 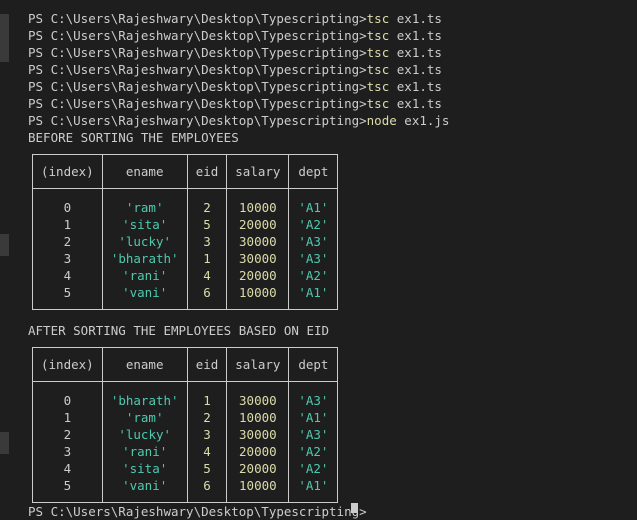 What do you see at coordinates (354, 508) in the screenshot?
I see `terminal-cursor` at bounding box center [354, 508].